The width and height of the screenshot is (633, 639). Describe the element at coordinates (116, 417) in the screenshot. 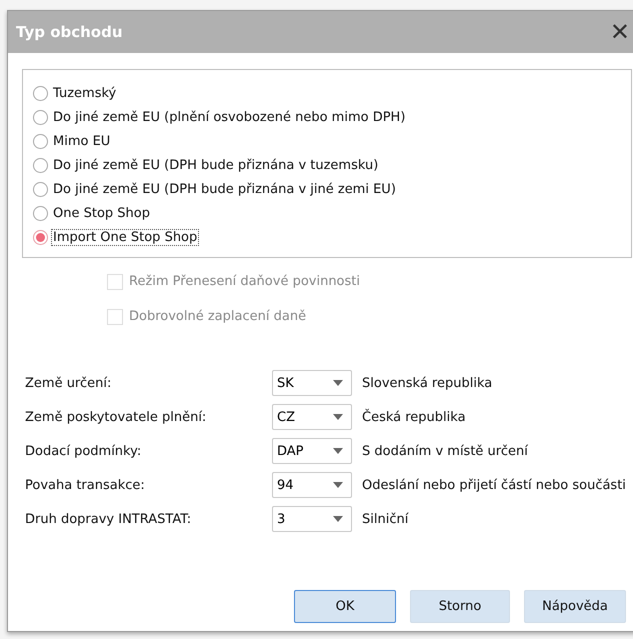

I see `field-label: Země poskytovatele plnění:` at that location.